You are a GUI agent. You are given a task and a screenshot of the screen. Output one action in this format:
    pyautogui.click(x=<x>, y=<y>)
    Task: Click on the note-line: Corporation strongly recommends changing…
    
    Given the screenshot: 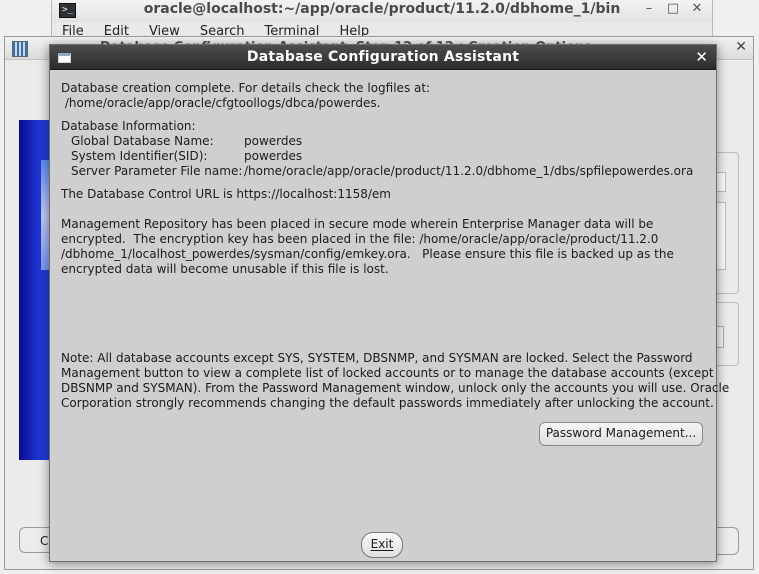 What is the action you would take?
    pyautogui.click(x=387, y=403)
    